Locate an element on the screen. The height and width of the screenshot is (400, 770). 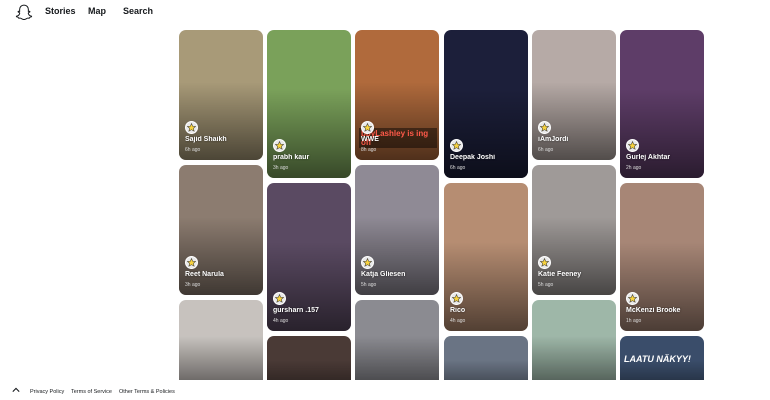
story-name: Katie Feeney is located at coordinates (560, 274).